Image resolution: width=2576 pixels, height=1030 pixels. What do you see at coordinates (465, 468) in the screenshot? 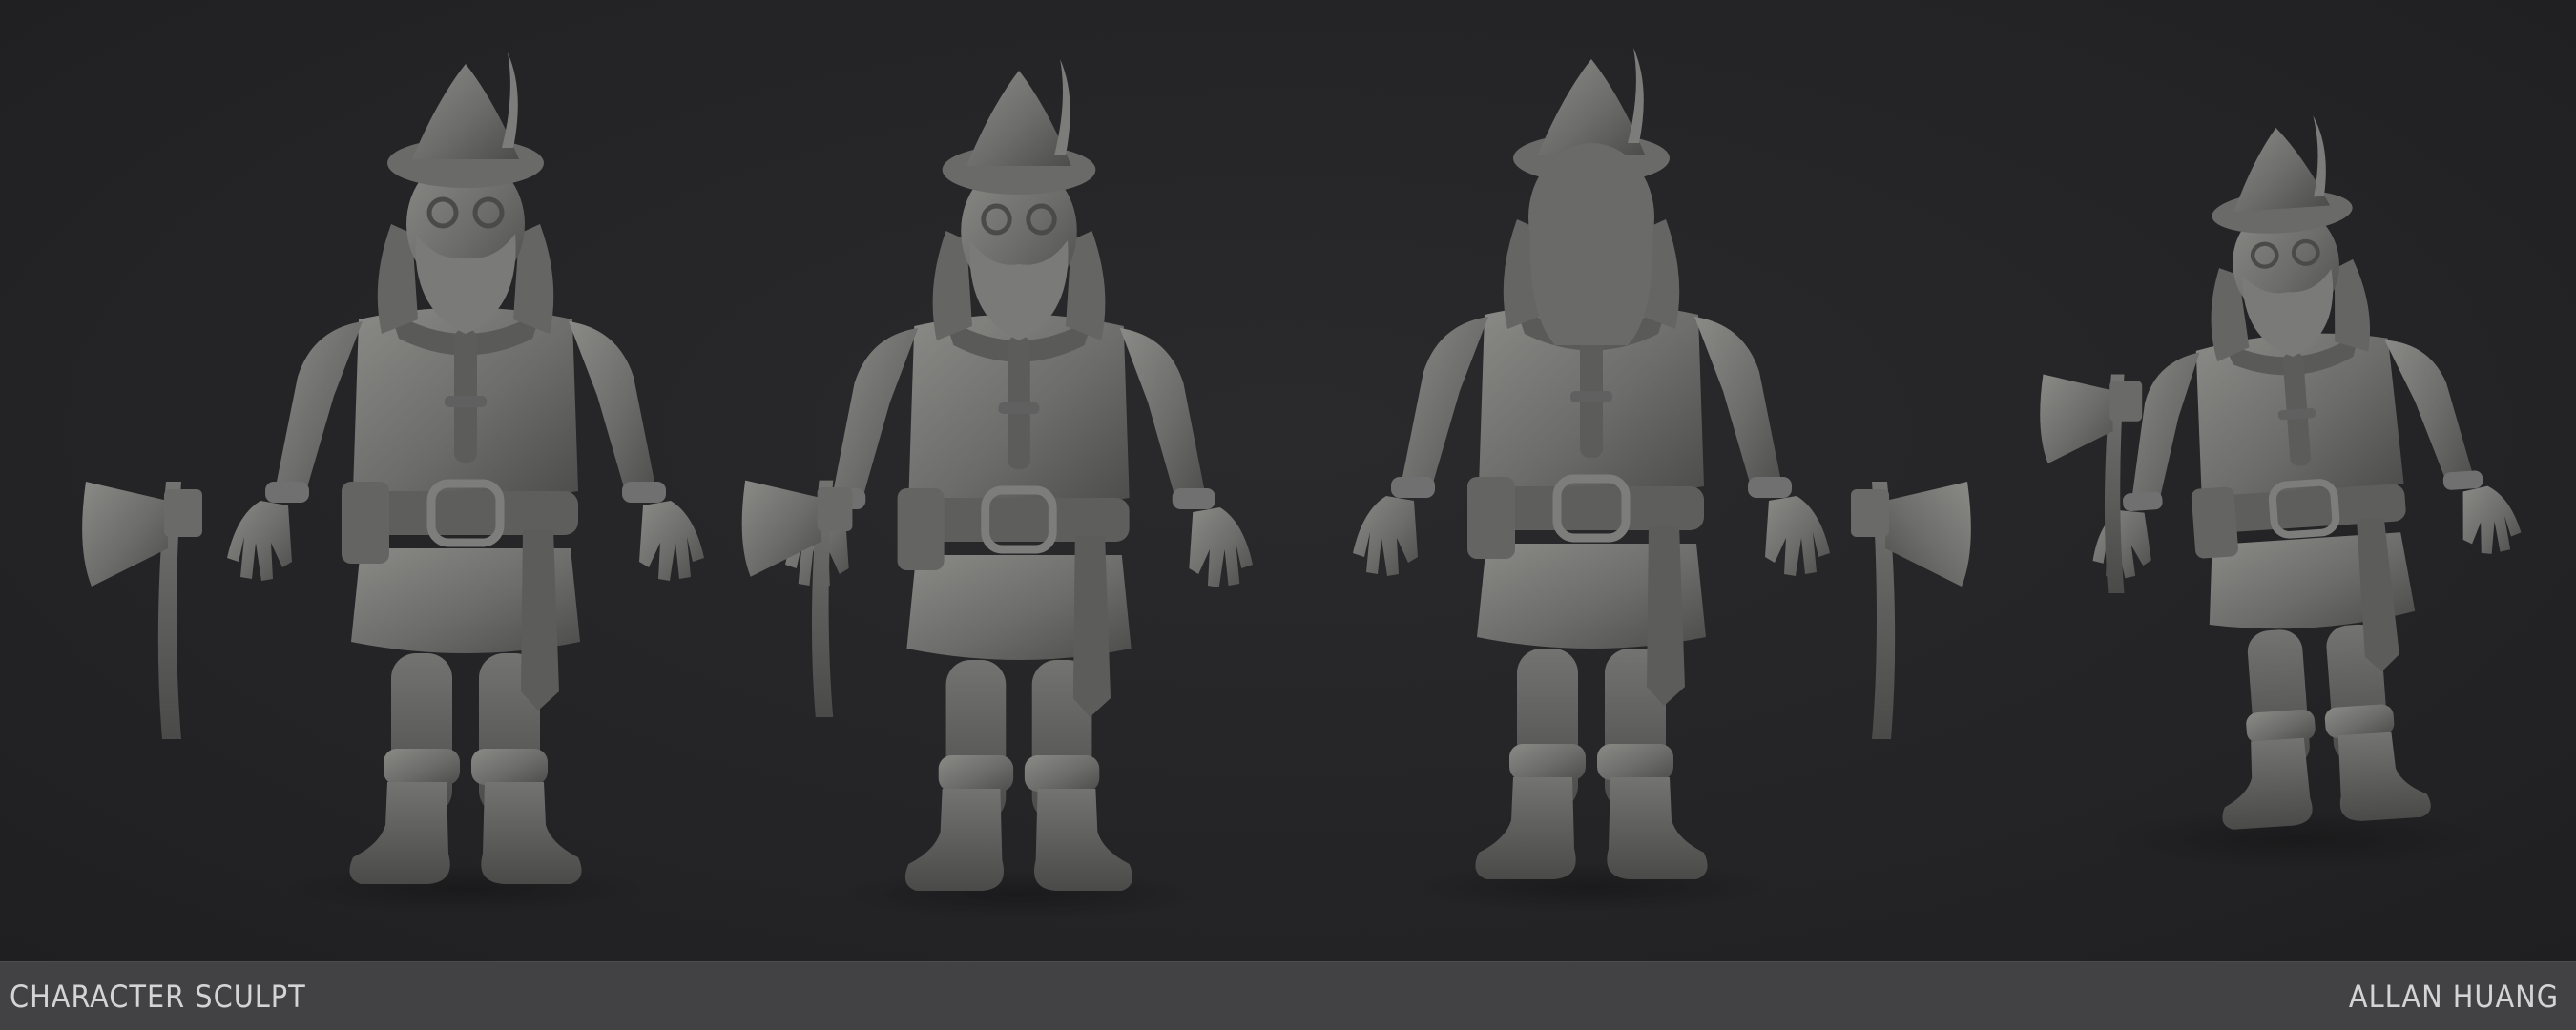
I see `front-view-character` at bounding box center [465, 468].